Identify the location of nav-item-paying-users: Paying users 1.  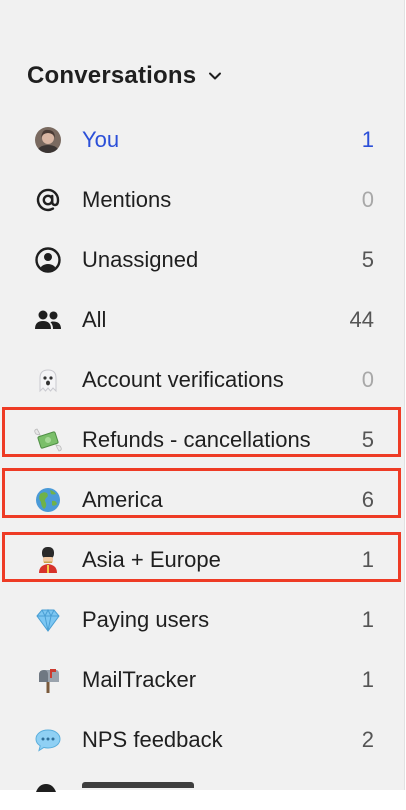
(202, 620).